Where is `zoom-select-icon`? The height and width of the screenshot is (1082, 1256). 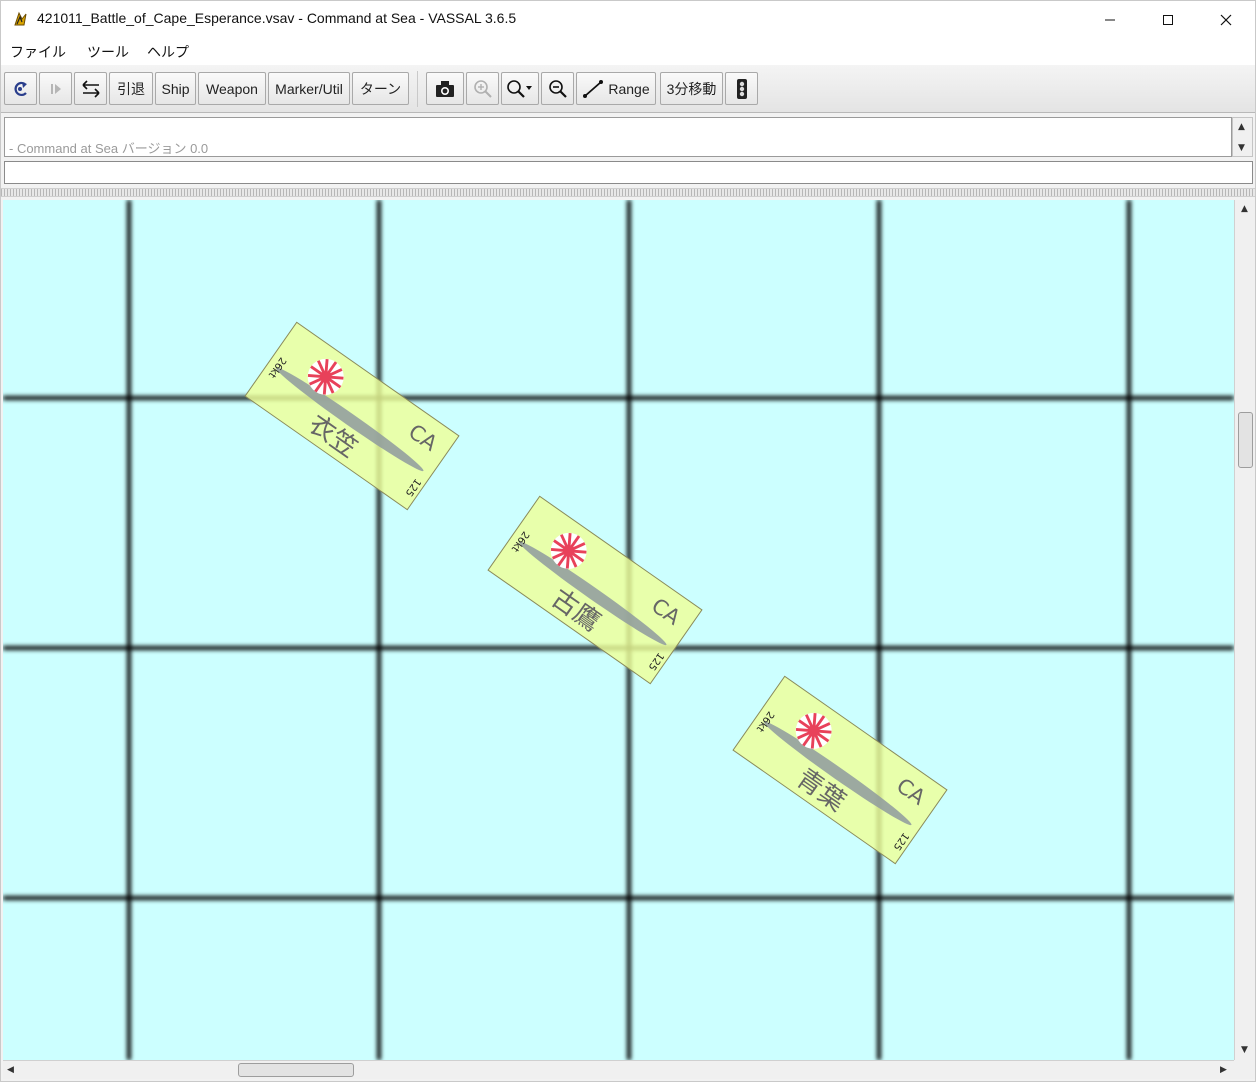 zoom-select-icon is located at coordinates (519, 88).